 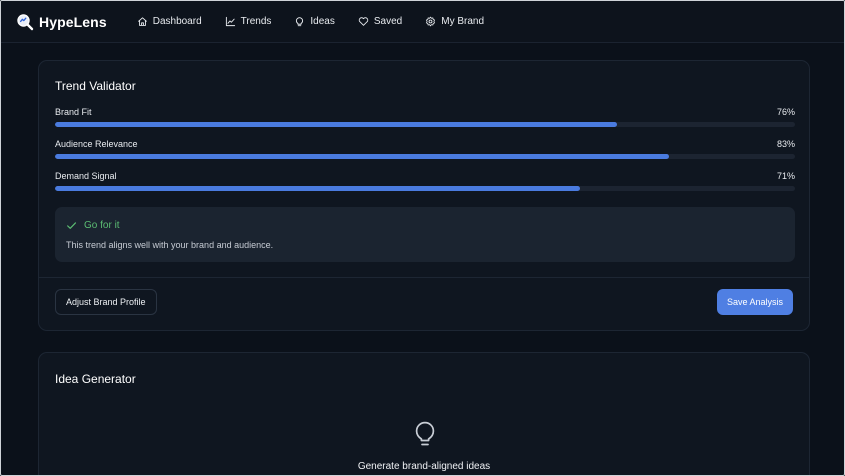 What do you see at coordinates (785, 176) in the screenshot?
I see `metric-value: 71%` at bounding box center [785, 176].